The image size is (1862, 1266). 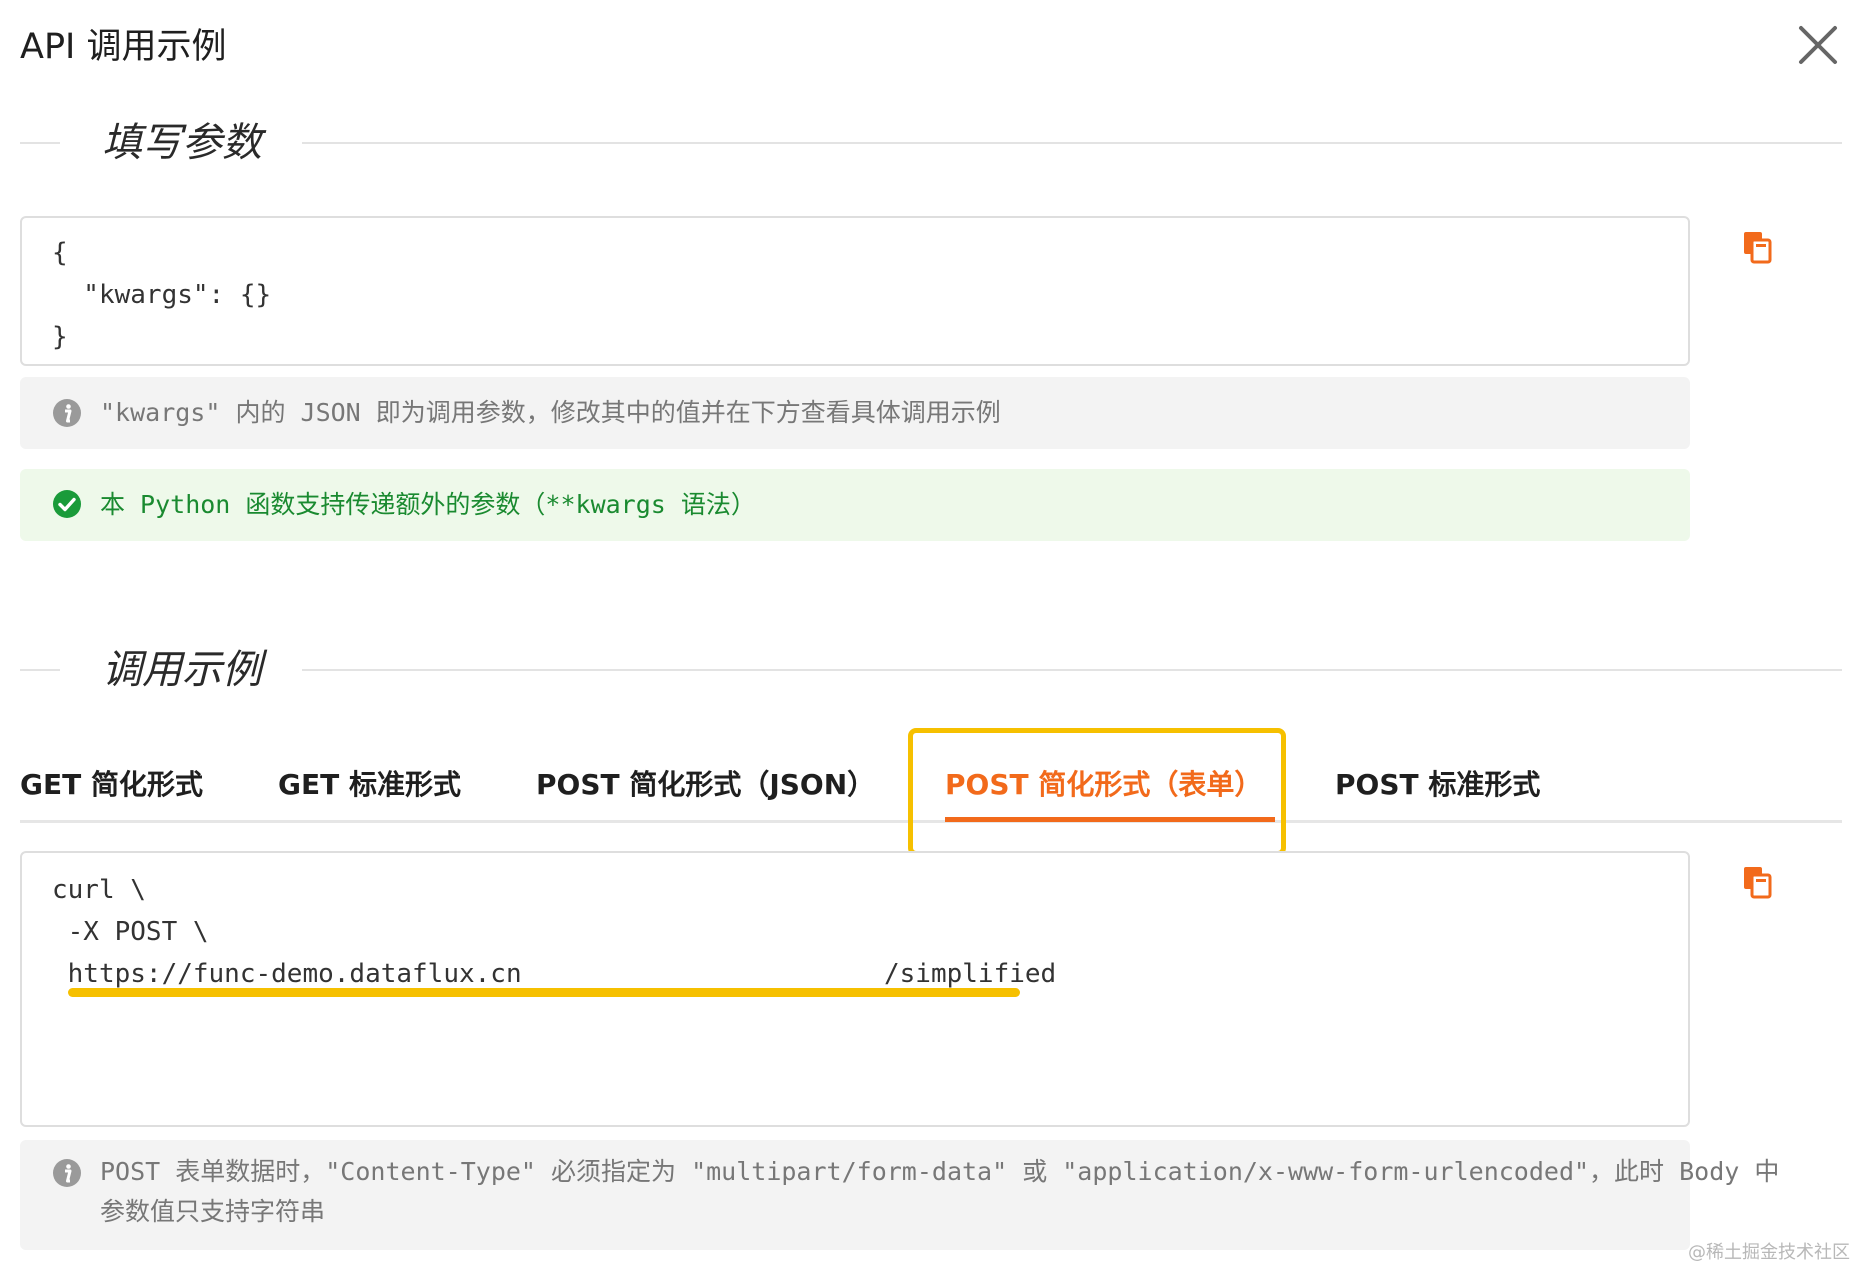 What do you see at coordinates (162, 295) in the screenshot?
I see `params-code-line: "kwargs": {}` at bounding box center [162, 295].